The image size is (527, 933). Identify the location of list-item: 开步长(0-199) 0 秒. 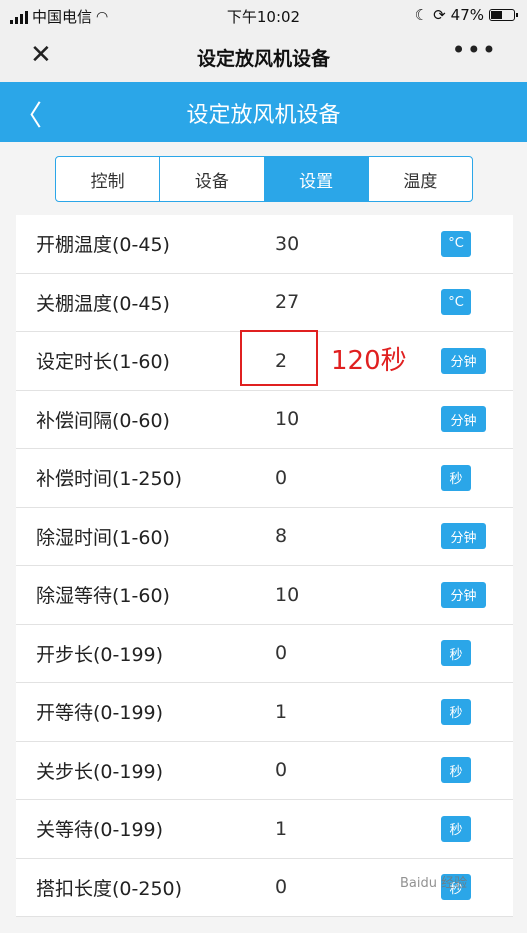
(264, 654).